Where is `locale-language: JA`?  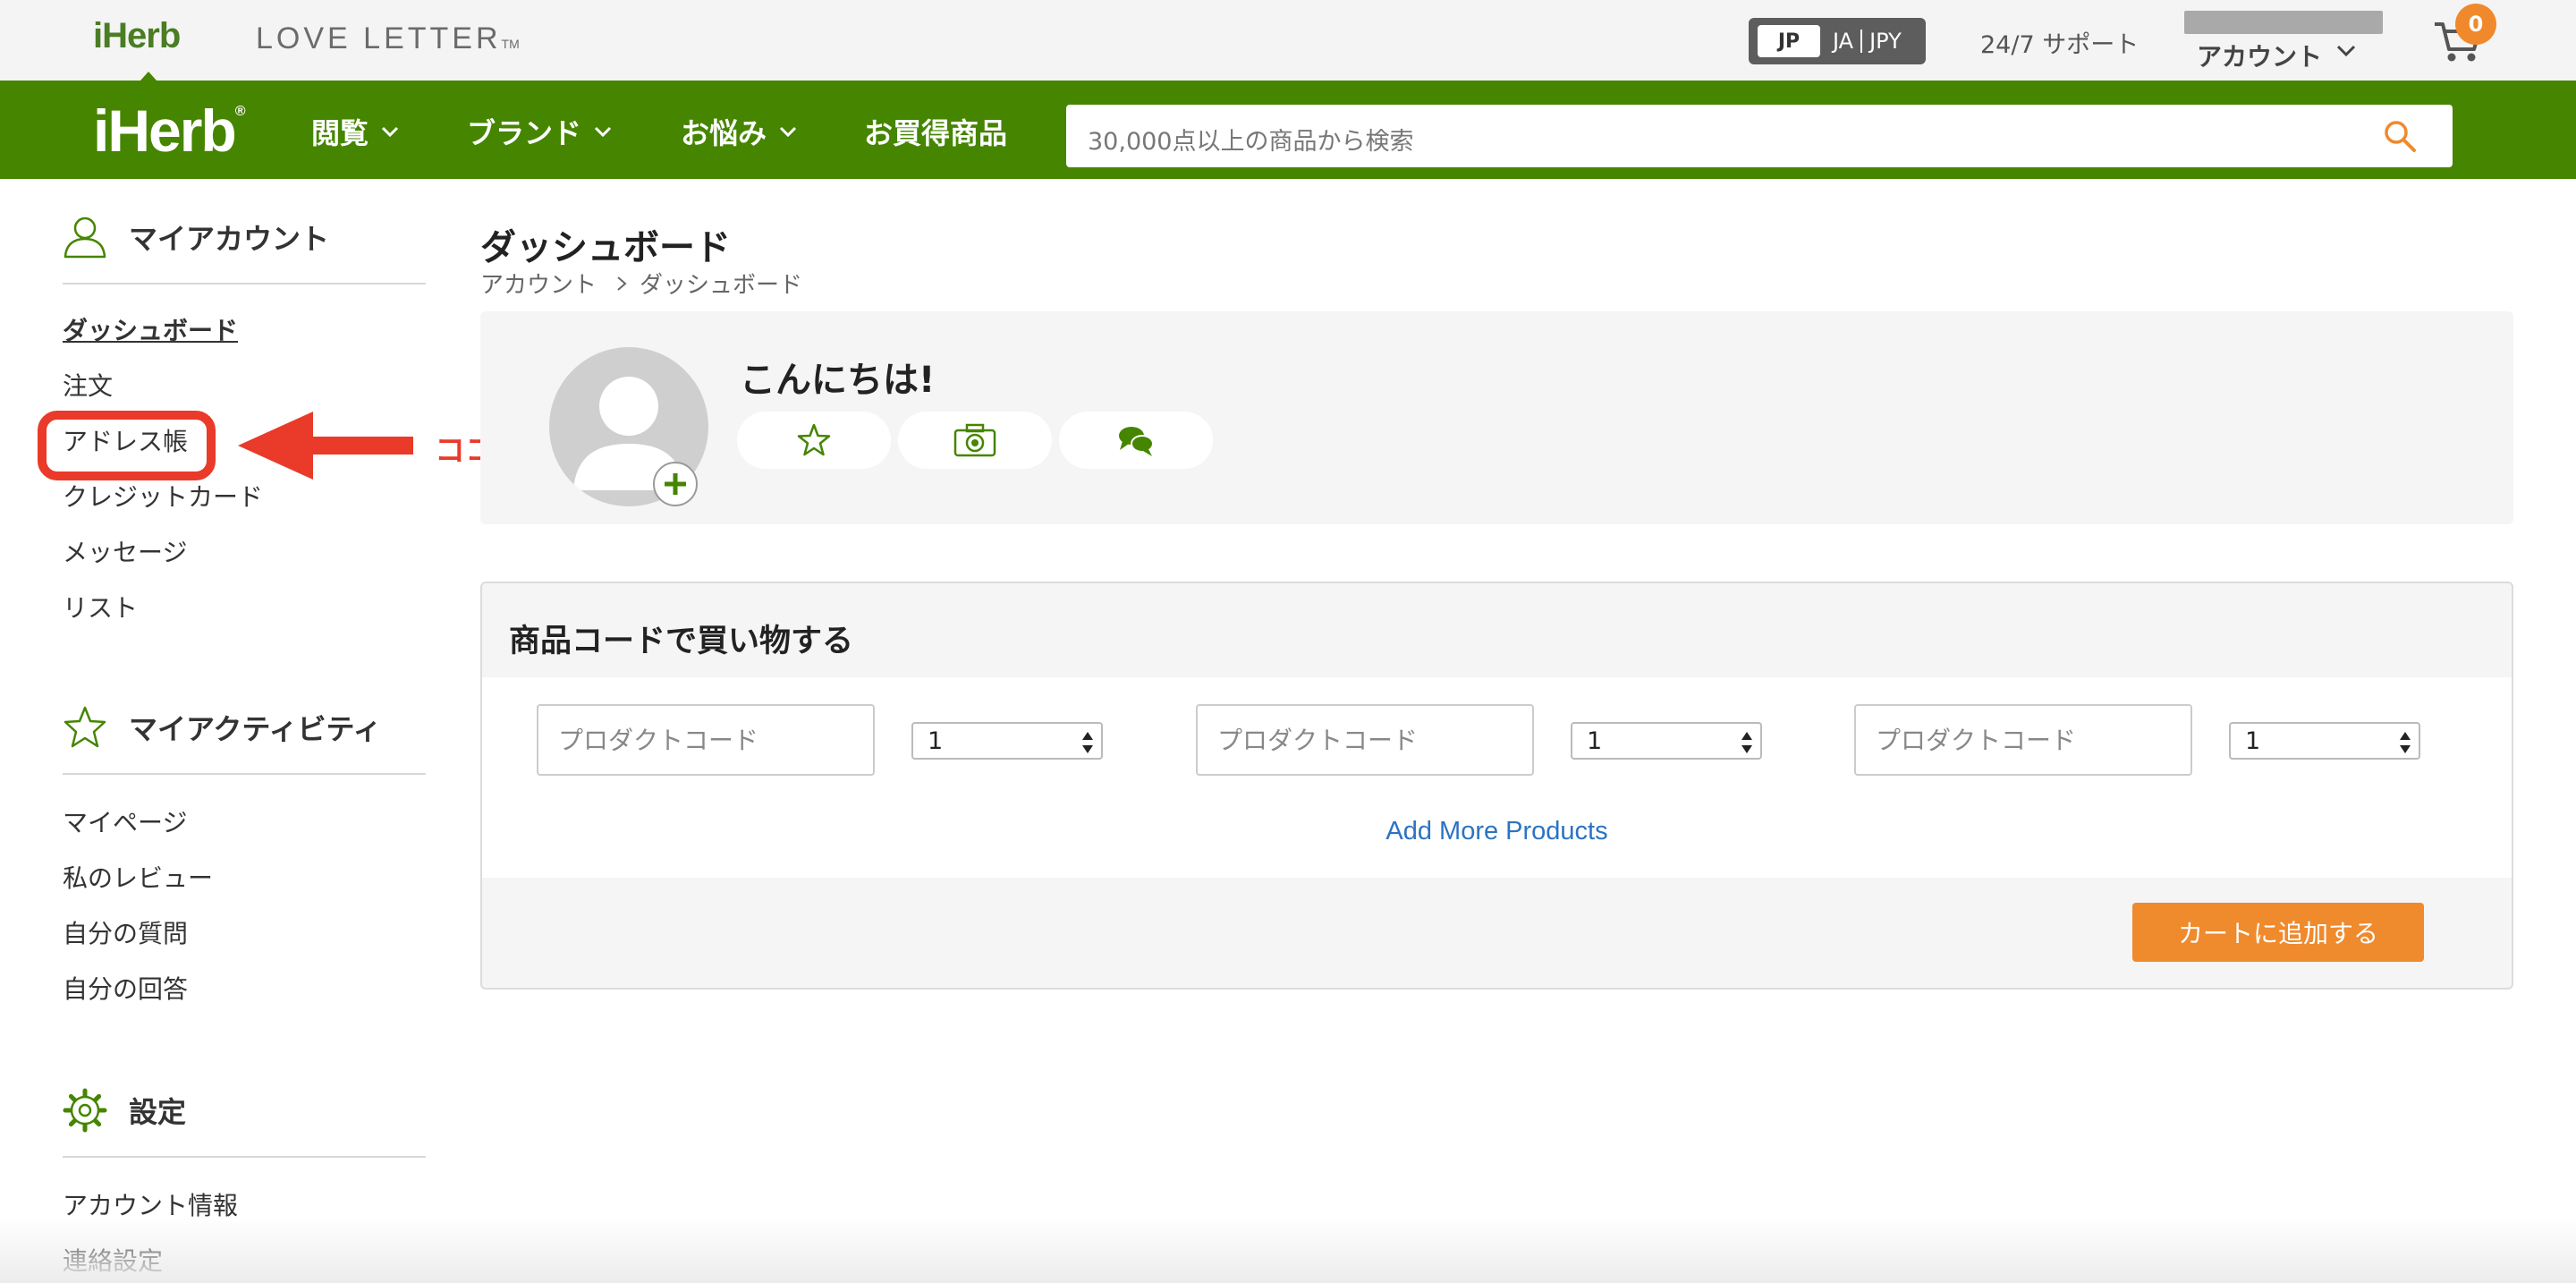
locale-language: JA is located at coordinates (1843, 41).